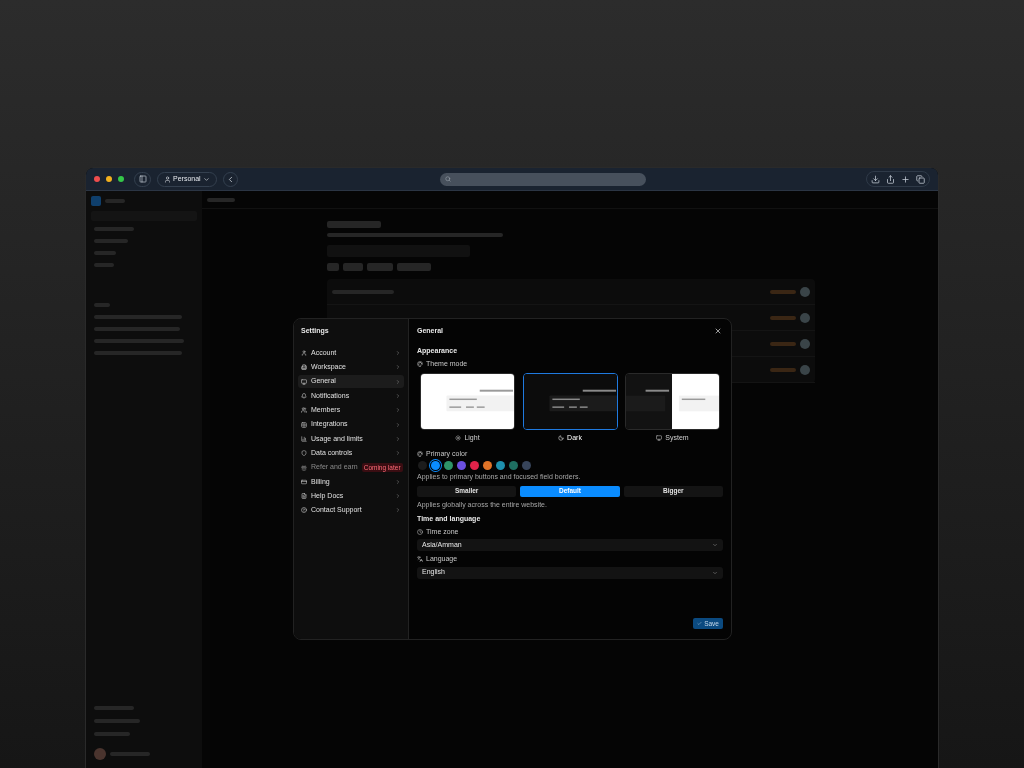 The image size is (1024, 768). I want to click on search-icon, so click(447, 179).